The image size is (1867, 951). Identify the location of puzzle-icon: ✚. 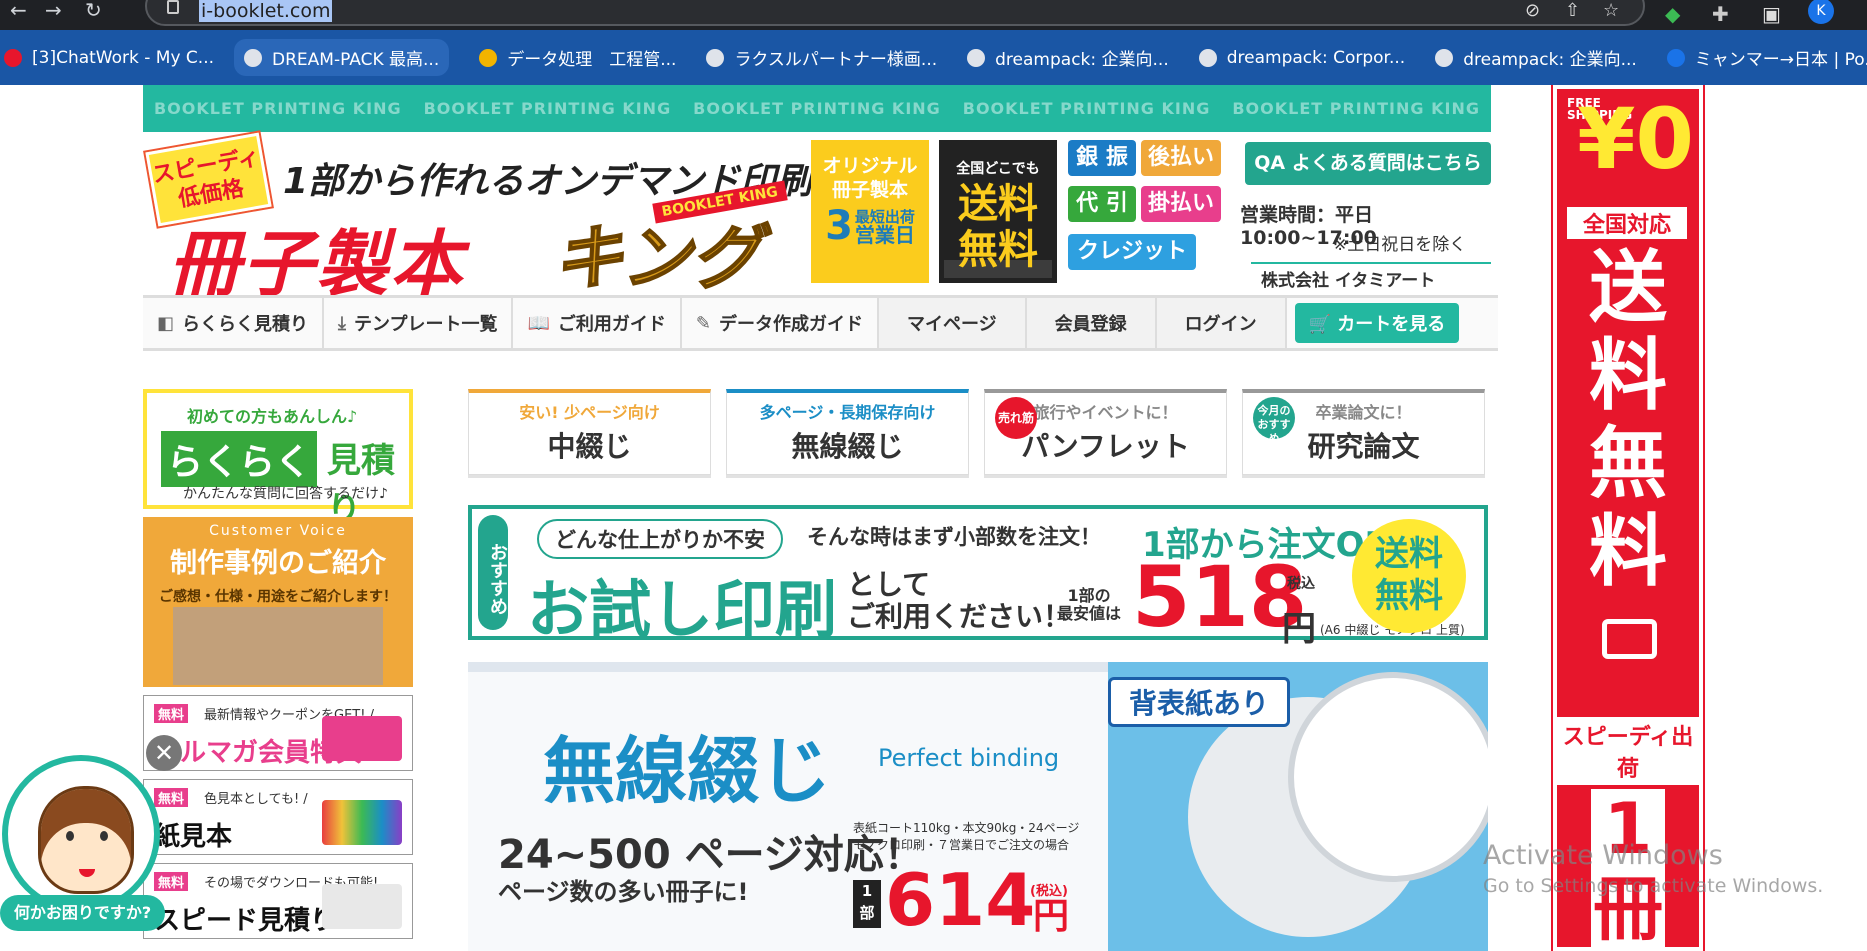
(1720, 14).